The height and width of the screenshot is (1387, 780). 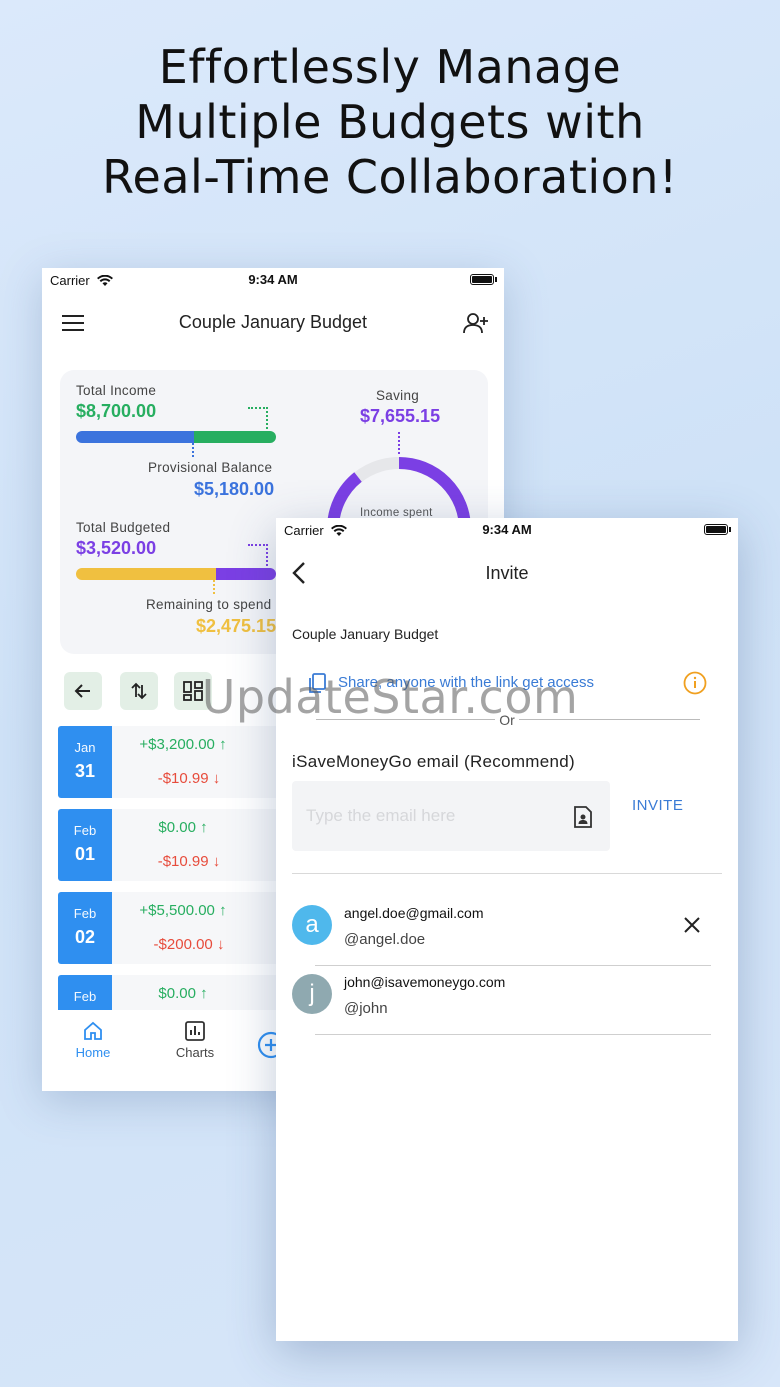 I want to click on budget-connector, so click(x=258, y=555).